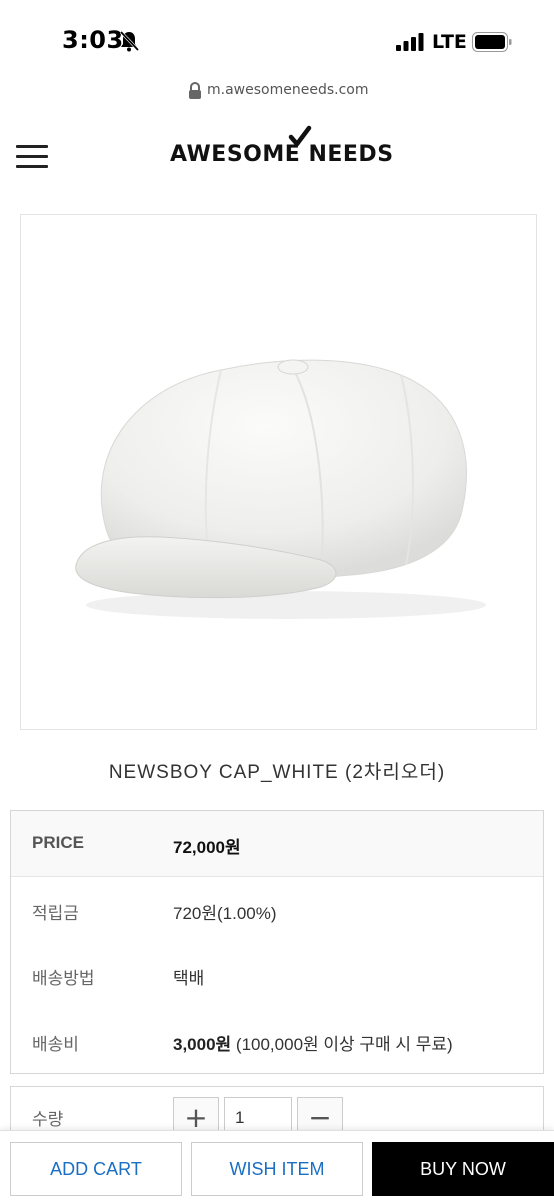 The image size is (554, 1200). What do you see at coordinates (55, 1044) in the screenshot?
I see `shipping-fee-label: 배송비` at bounding box center [55, 1044].